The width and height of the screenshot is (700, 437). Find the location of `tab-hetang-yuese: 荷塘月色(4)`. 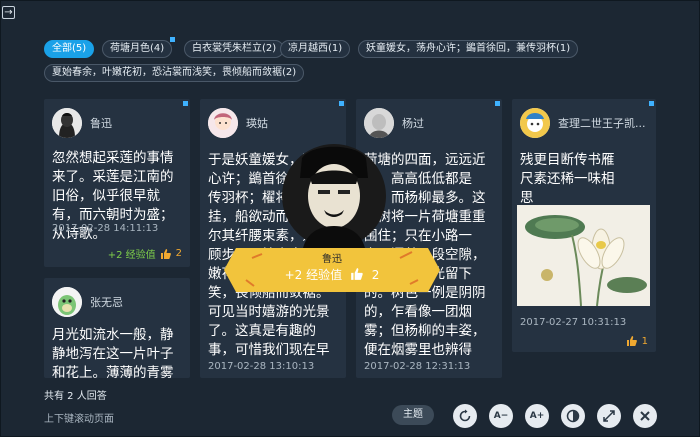

tab-hetang-yuese: 荷塘月色(4) is located at coordinates (139, 47).